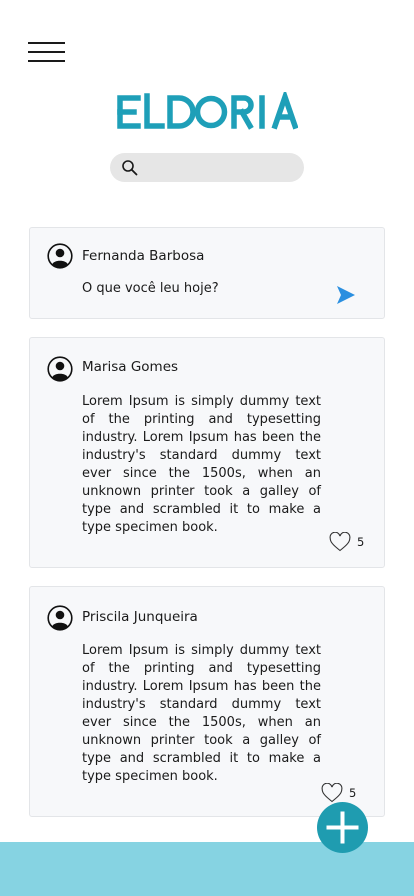  Describe the element at coordinates (150, 288) in the screenshot. I see `compose-prompt: O que você leu hoje?` at that location.